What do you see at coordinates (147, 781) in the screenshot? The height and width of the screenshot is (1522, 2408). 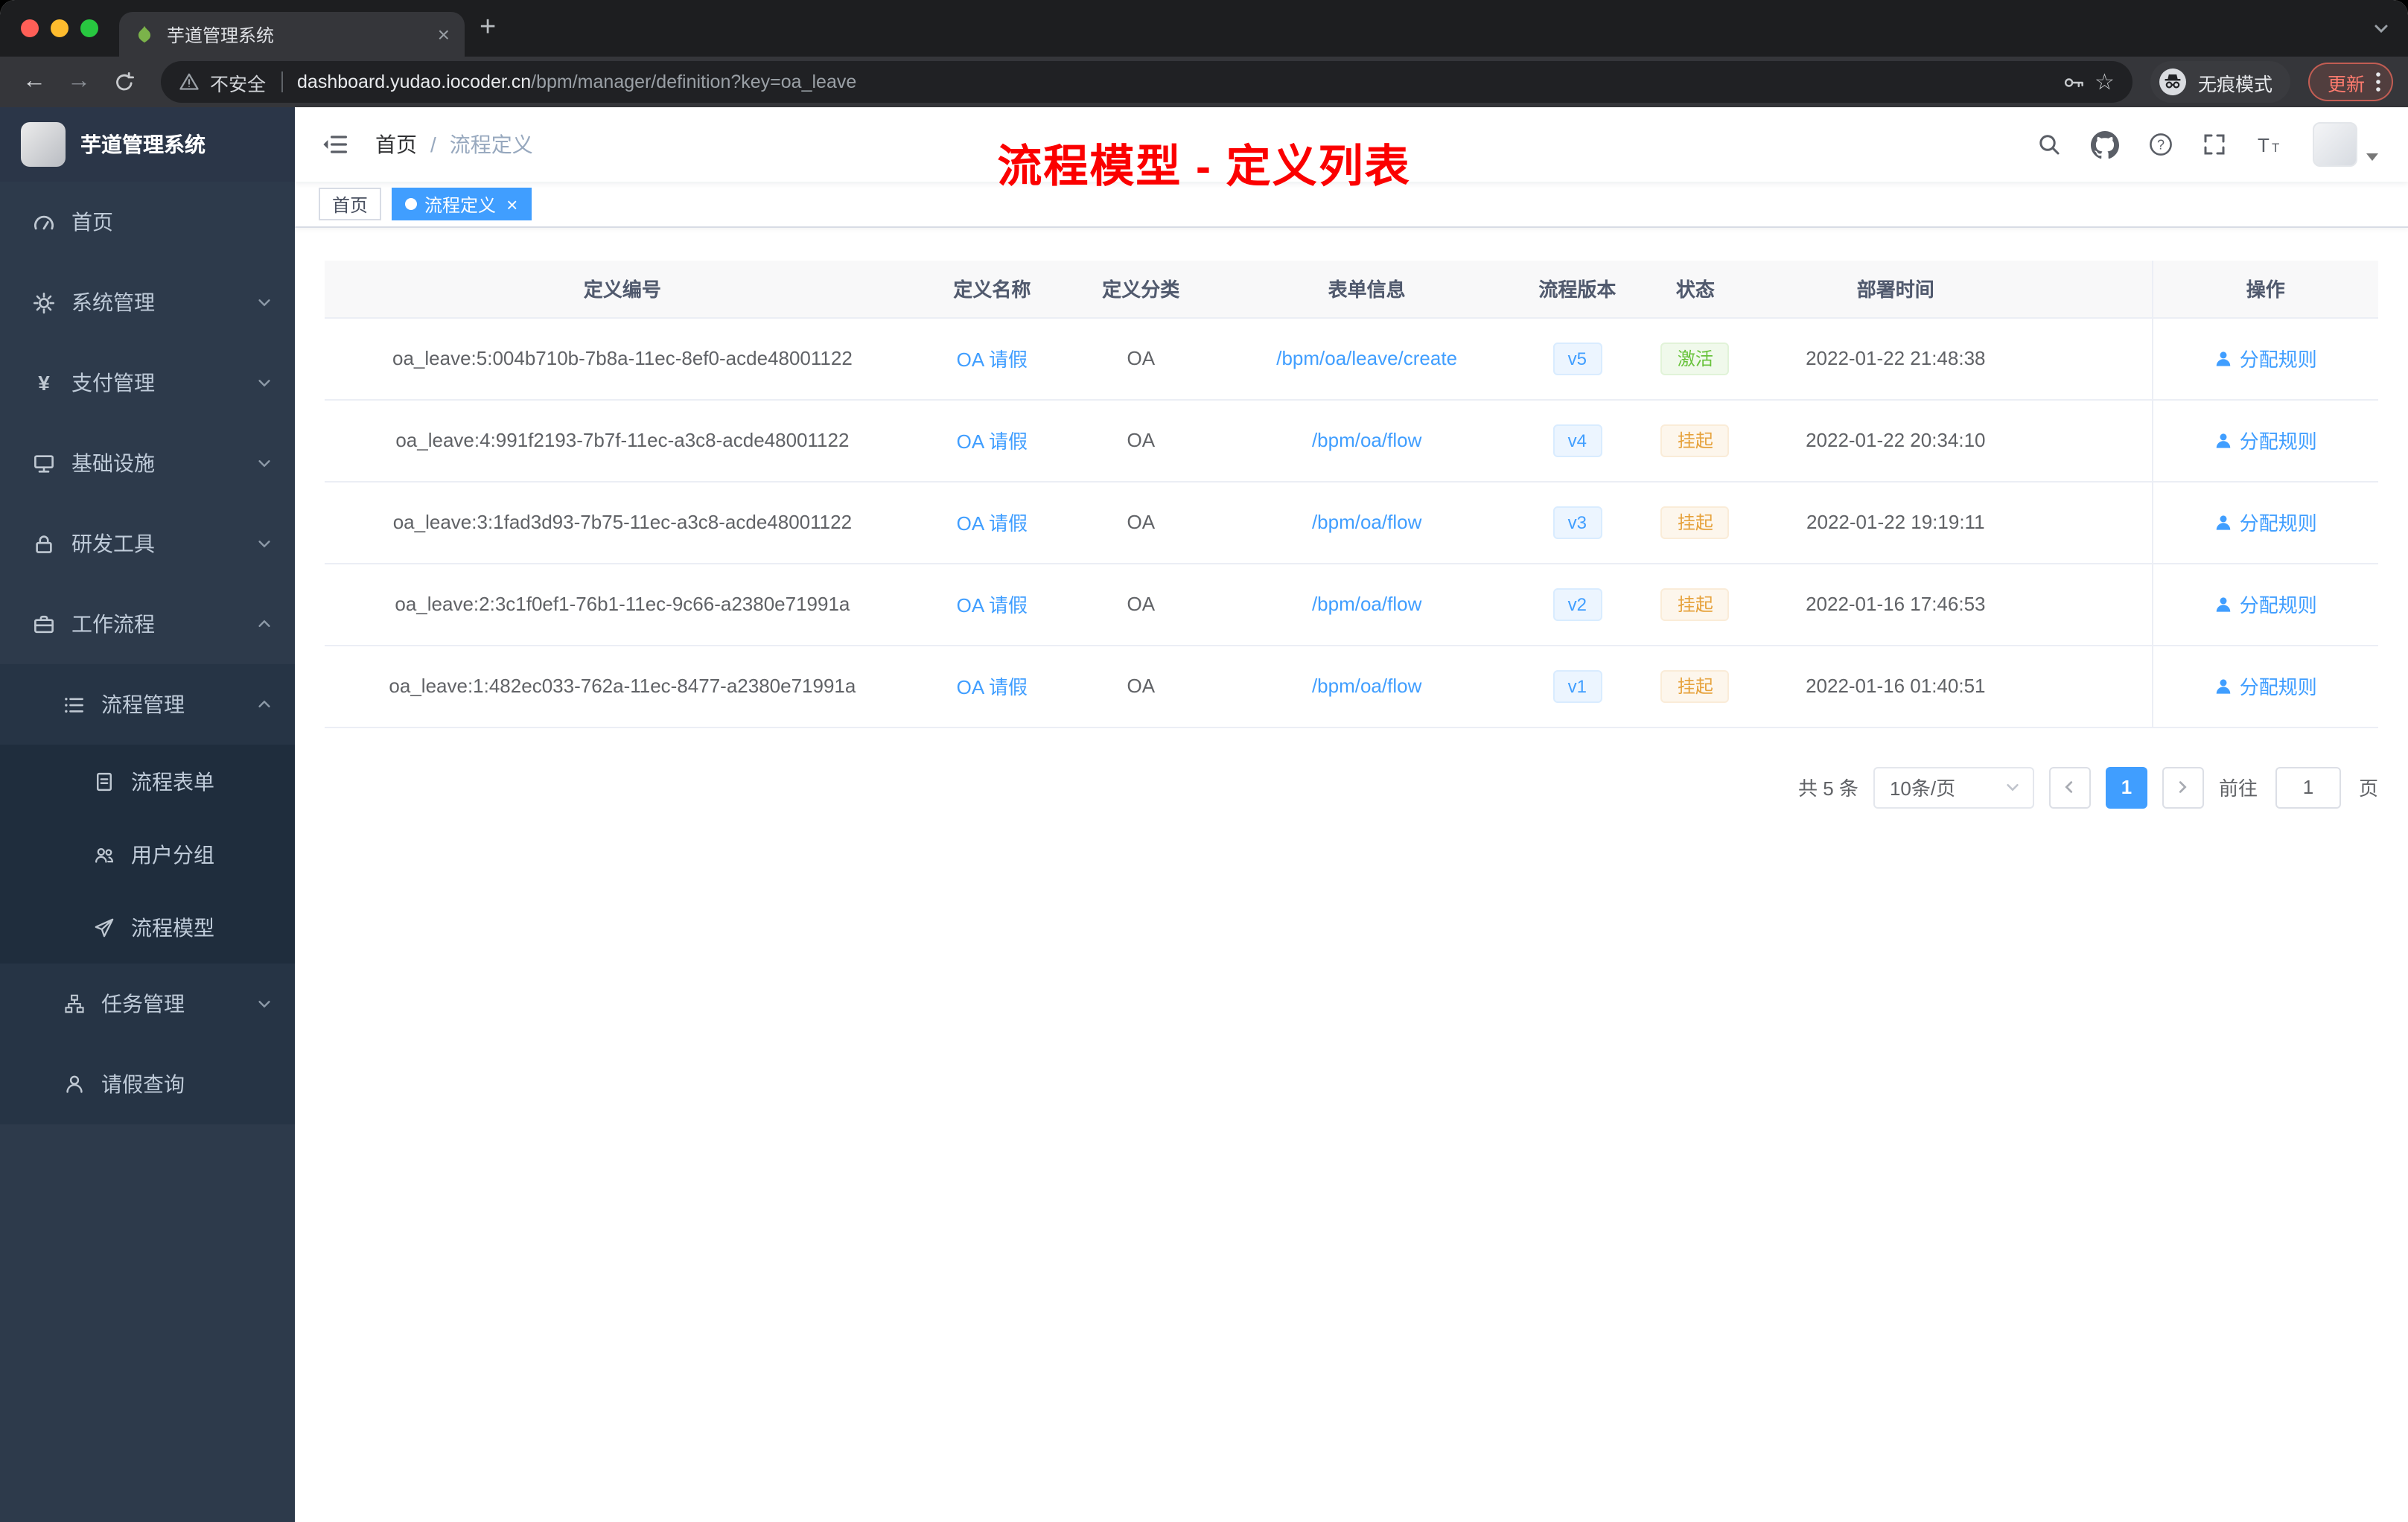 I see `sidebar-item-process-form: 流程表单` at bounding box center [147, 781].